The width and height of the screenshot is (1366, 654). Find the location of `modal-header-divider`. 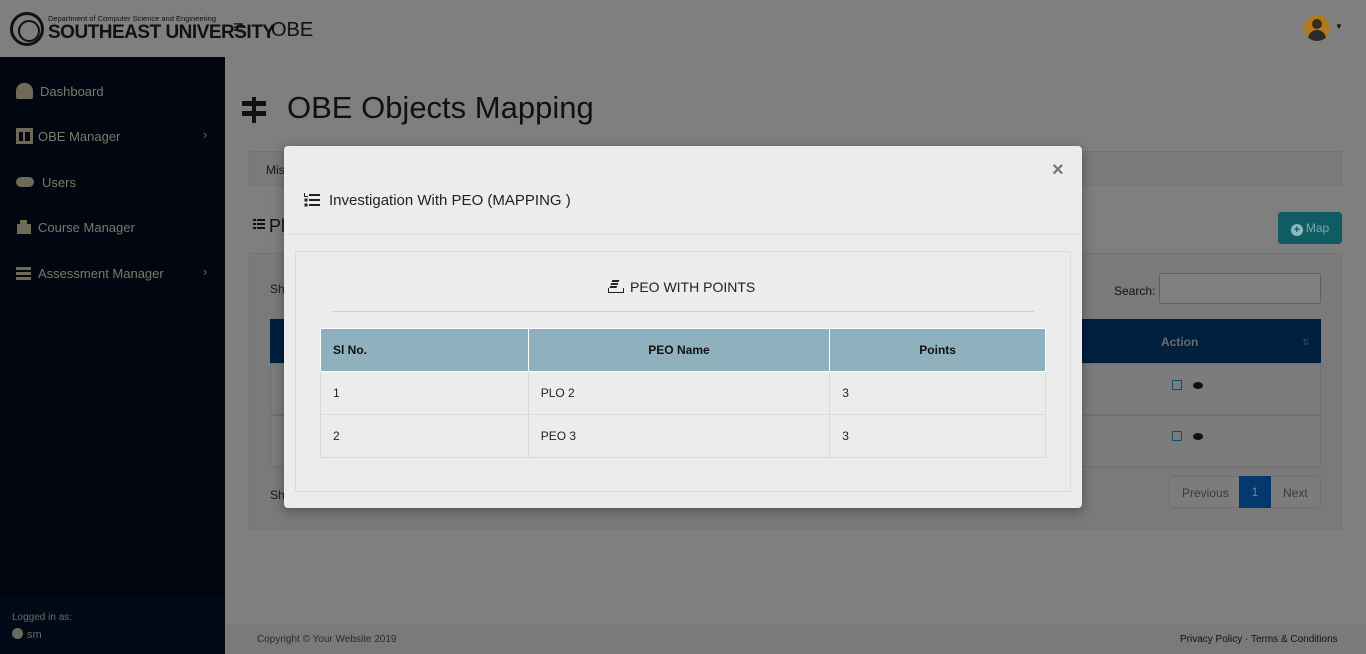

modal-header-divider is located at coordinates (683, 234).